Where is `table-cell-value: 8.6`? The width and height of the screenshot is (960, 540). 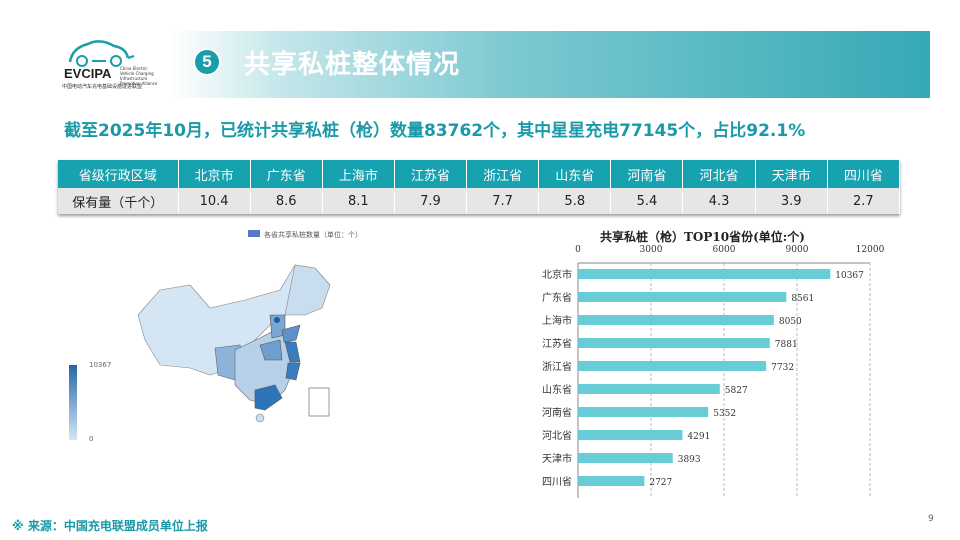
table-cell-value: 8.6 is located at coordinates (286, 201).